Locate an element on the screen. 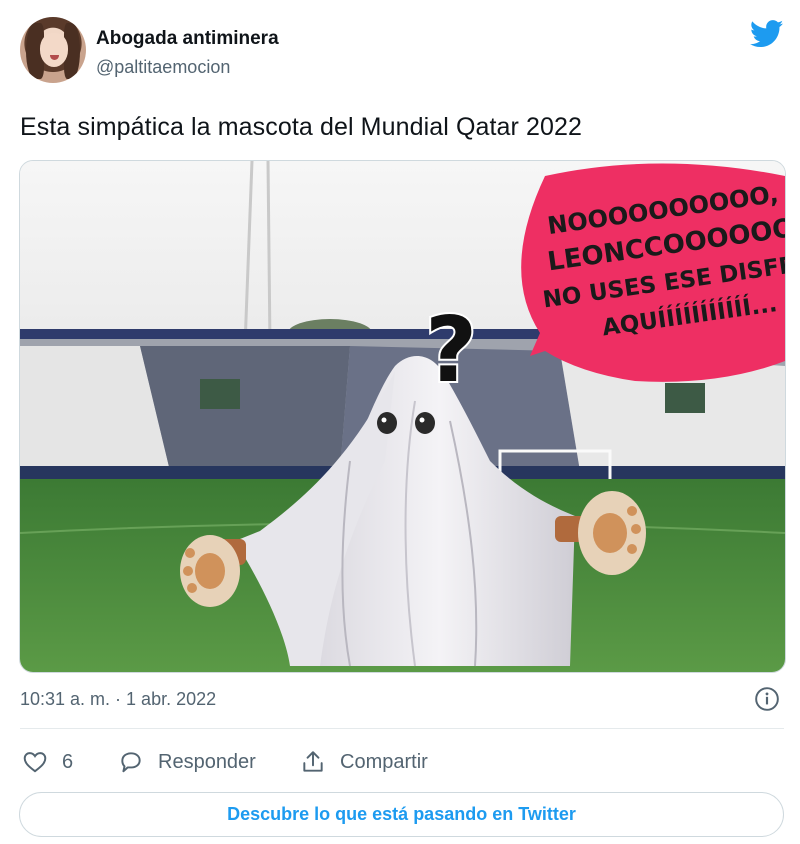 The height and width of the screenshot is (844, 800). reply-label: Responder is located at coordinates (207, 761).